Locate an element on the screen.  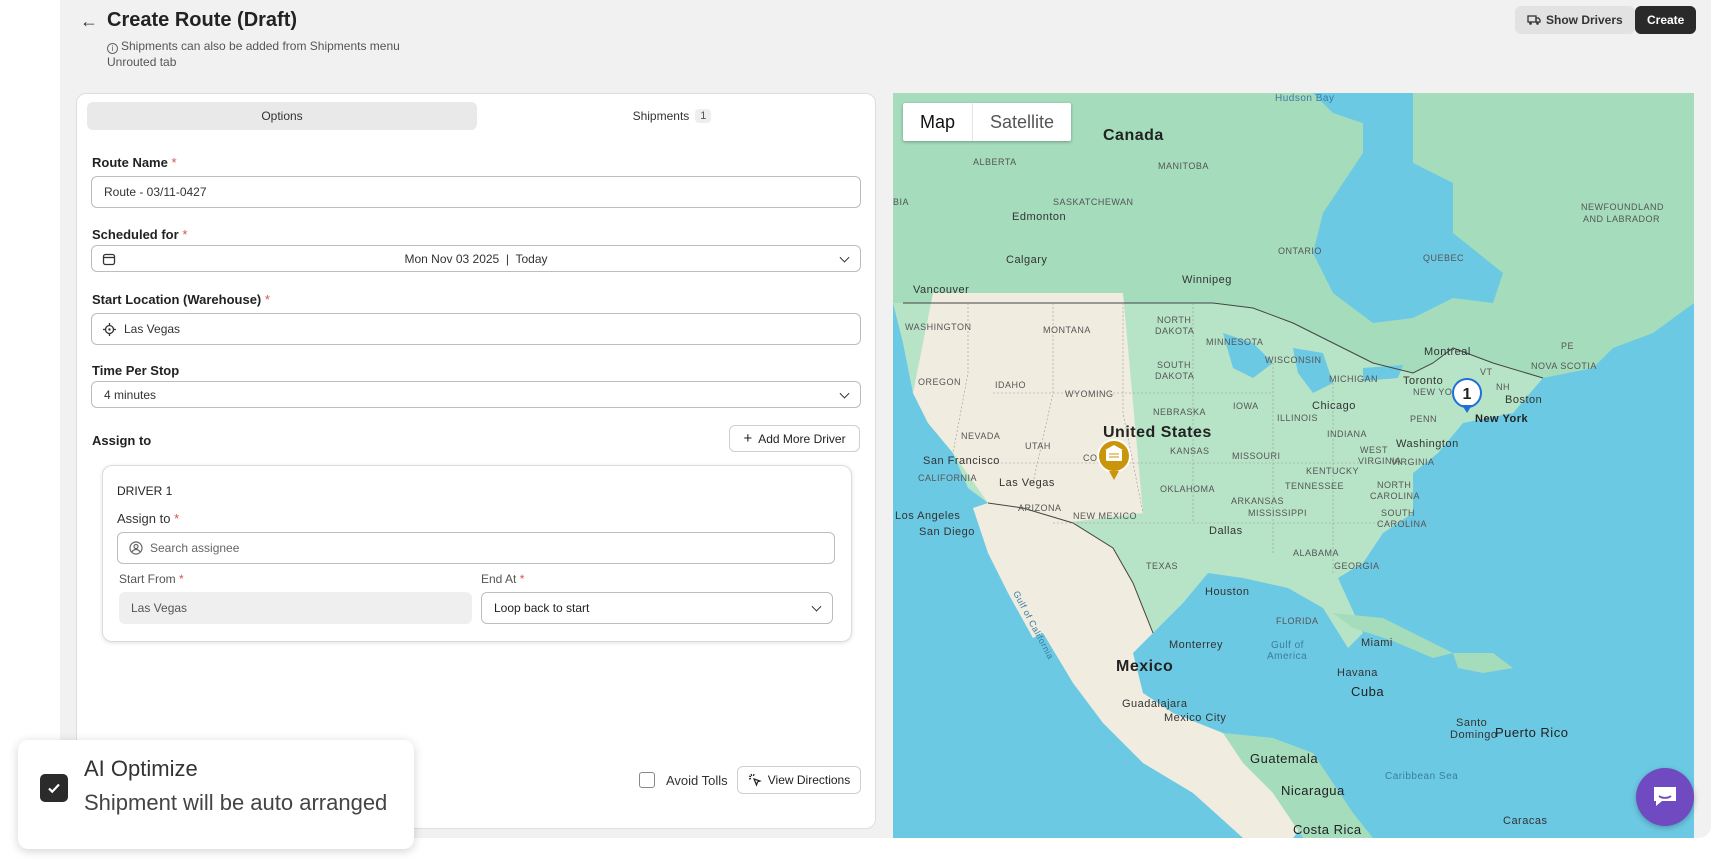
add-more-driver-button: + Add More Driver is located at coordinates (794, 438).